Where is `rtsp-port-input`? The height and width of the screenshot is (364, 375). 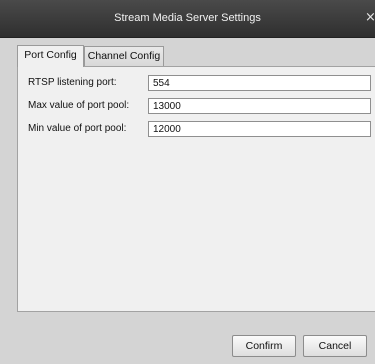
rtsp-port-input is located at coordinates (259, 83).